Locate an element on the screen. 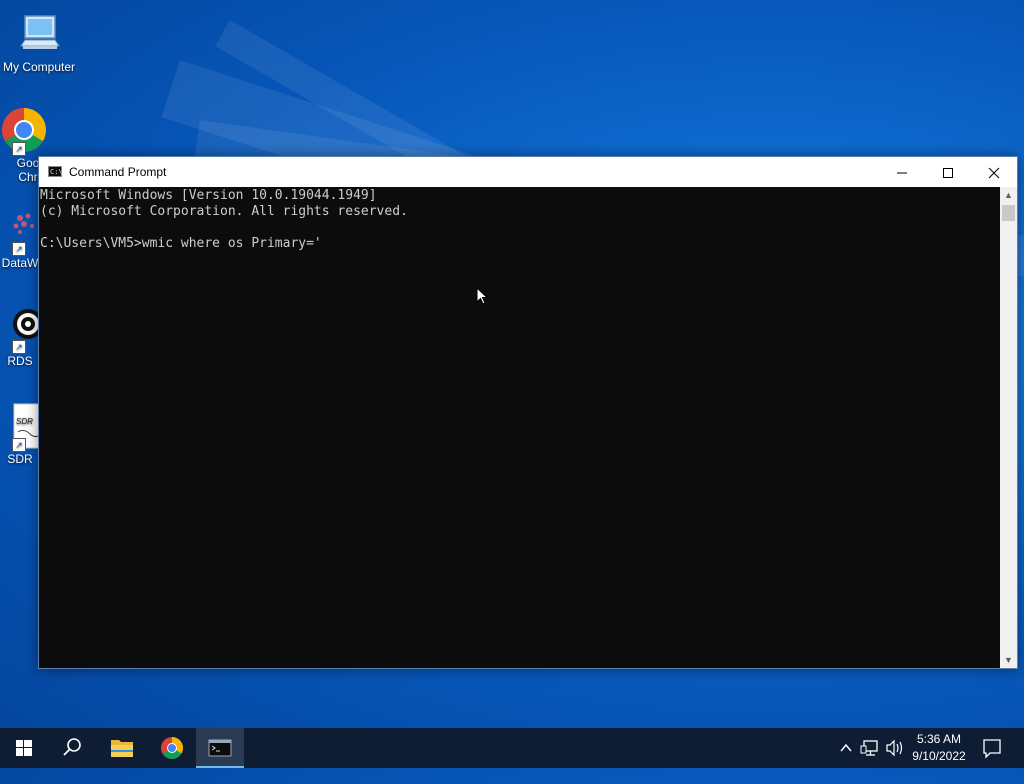 Image resolution: width=1024 pixels, height=784 pixels. scrollbar-thumb is located at coordinates (1008, 213).